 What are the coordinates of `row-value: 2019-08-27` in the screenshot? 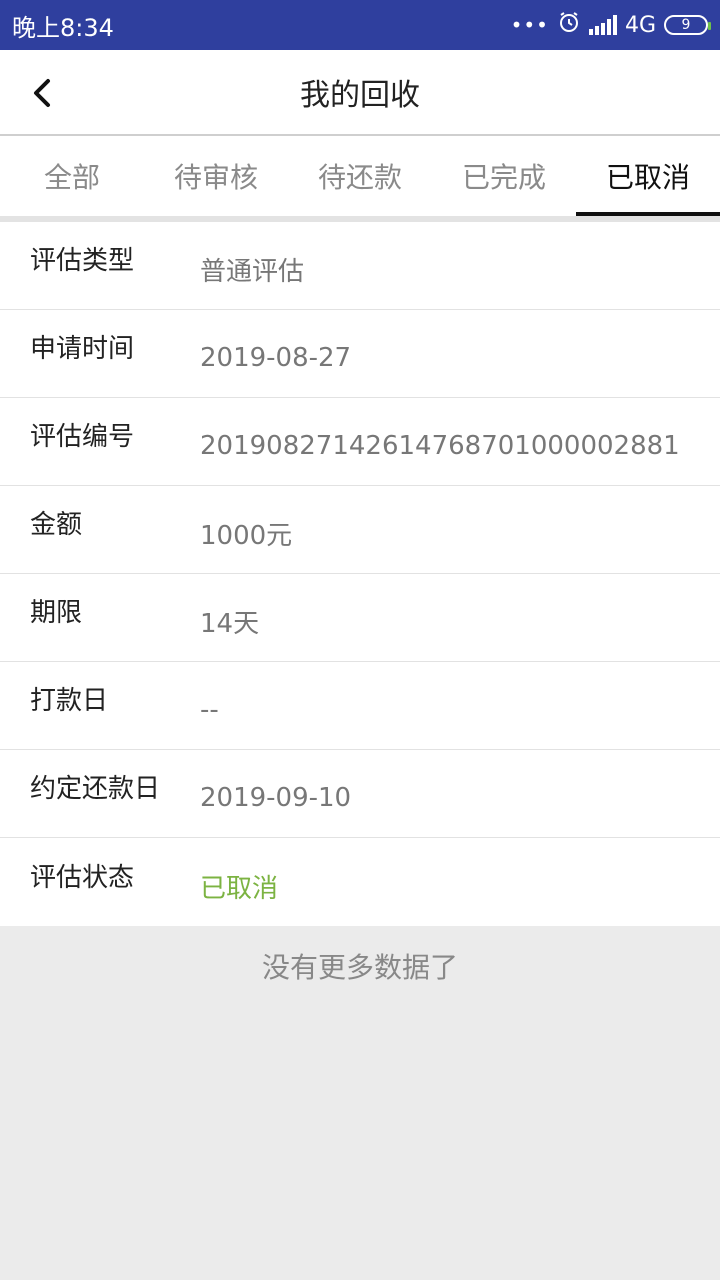 It's located at (276, 357).